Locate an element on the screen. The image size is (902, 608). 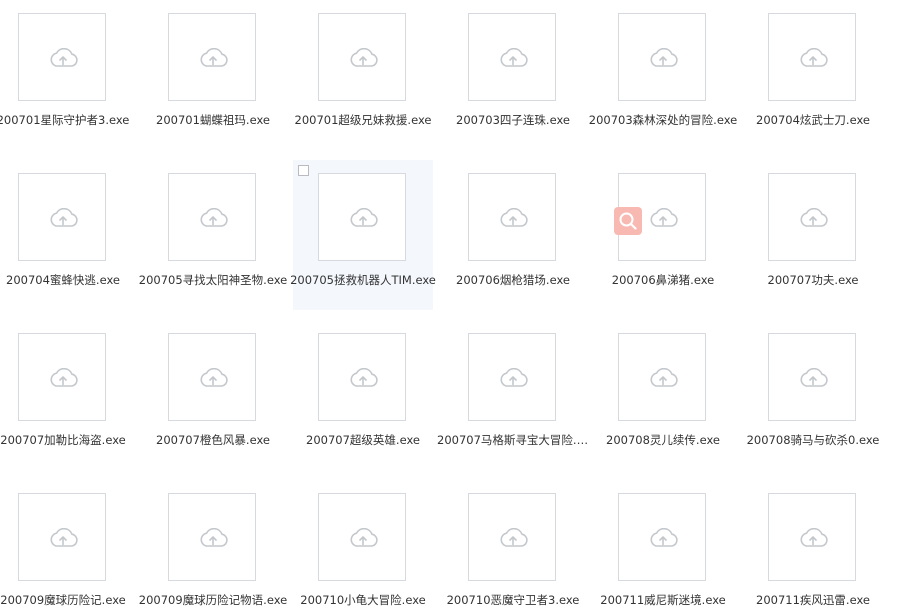
file-item: 200711疾风迅雷.exe is located at coordinates (813, 544).